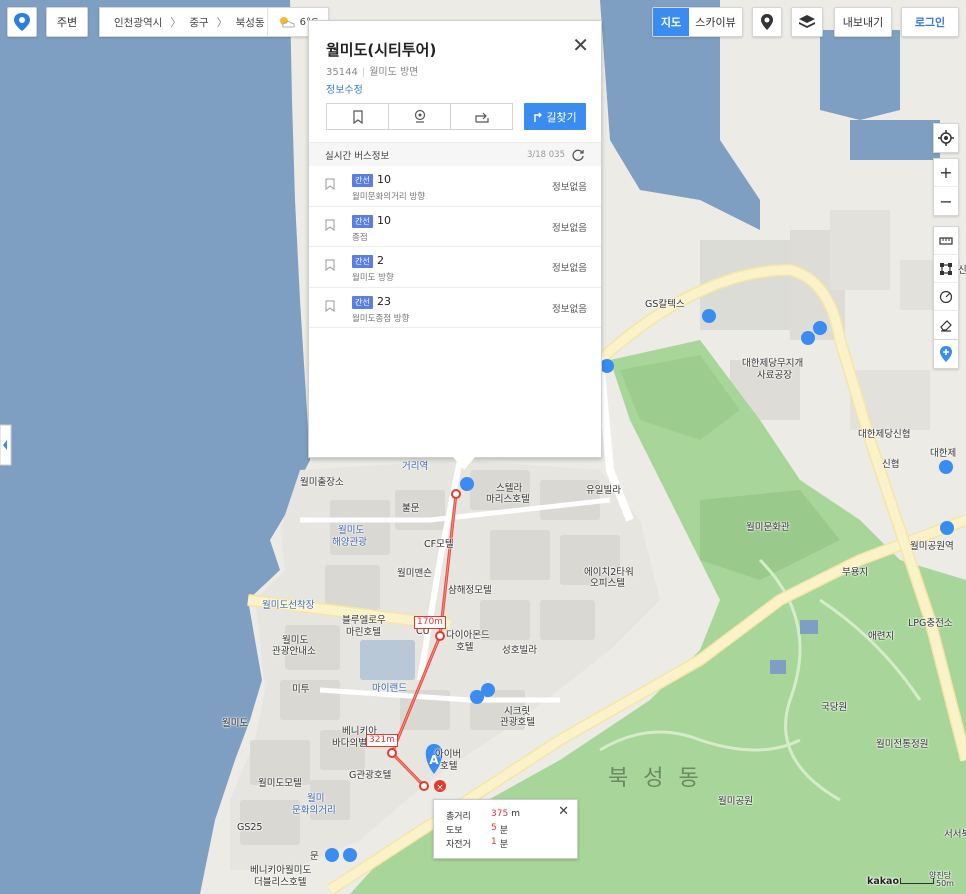 This screenshot has width=966, height=894. I want to click on map-label: 월미맨숀, so click(414, 573).